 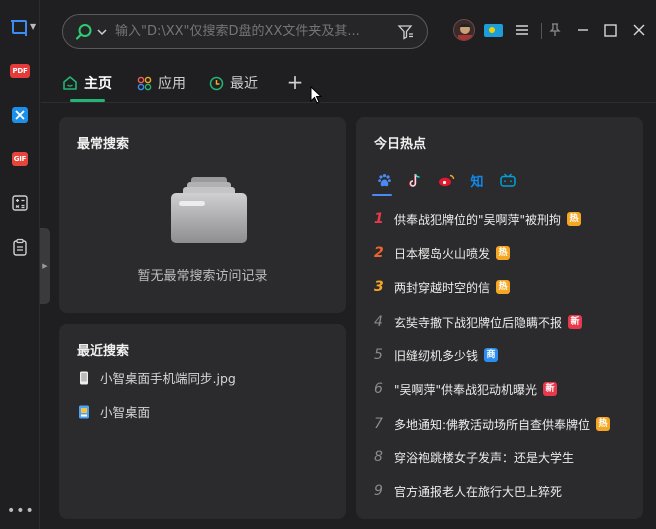 What do you see at coordinates (84, 378) in the screenshot?
I see `phone-image-icon` at bounding box center [84, 378].